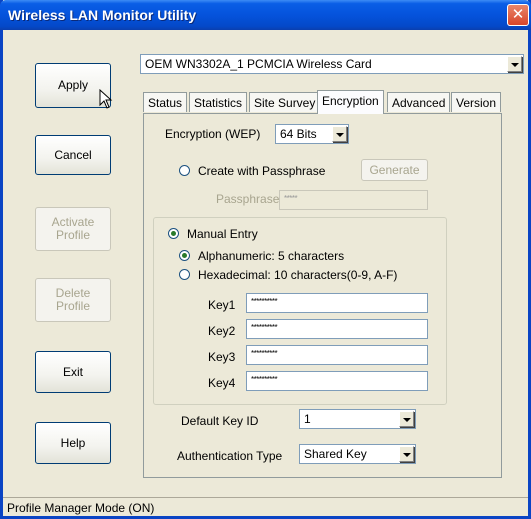 This screenshot has height=519, width=531. Describe the element at coordinates (184, 255) in the screenshot. I see `alphanumeric-radio` at that location.